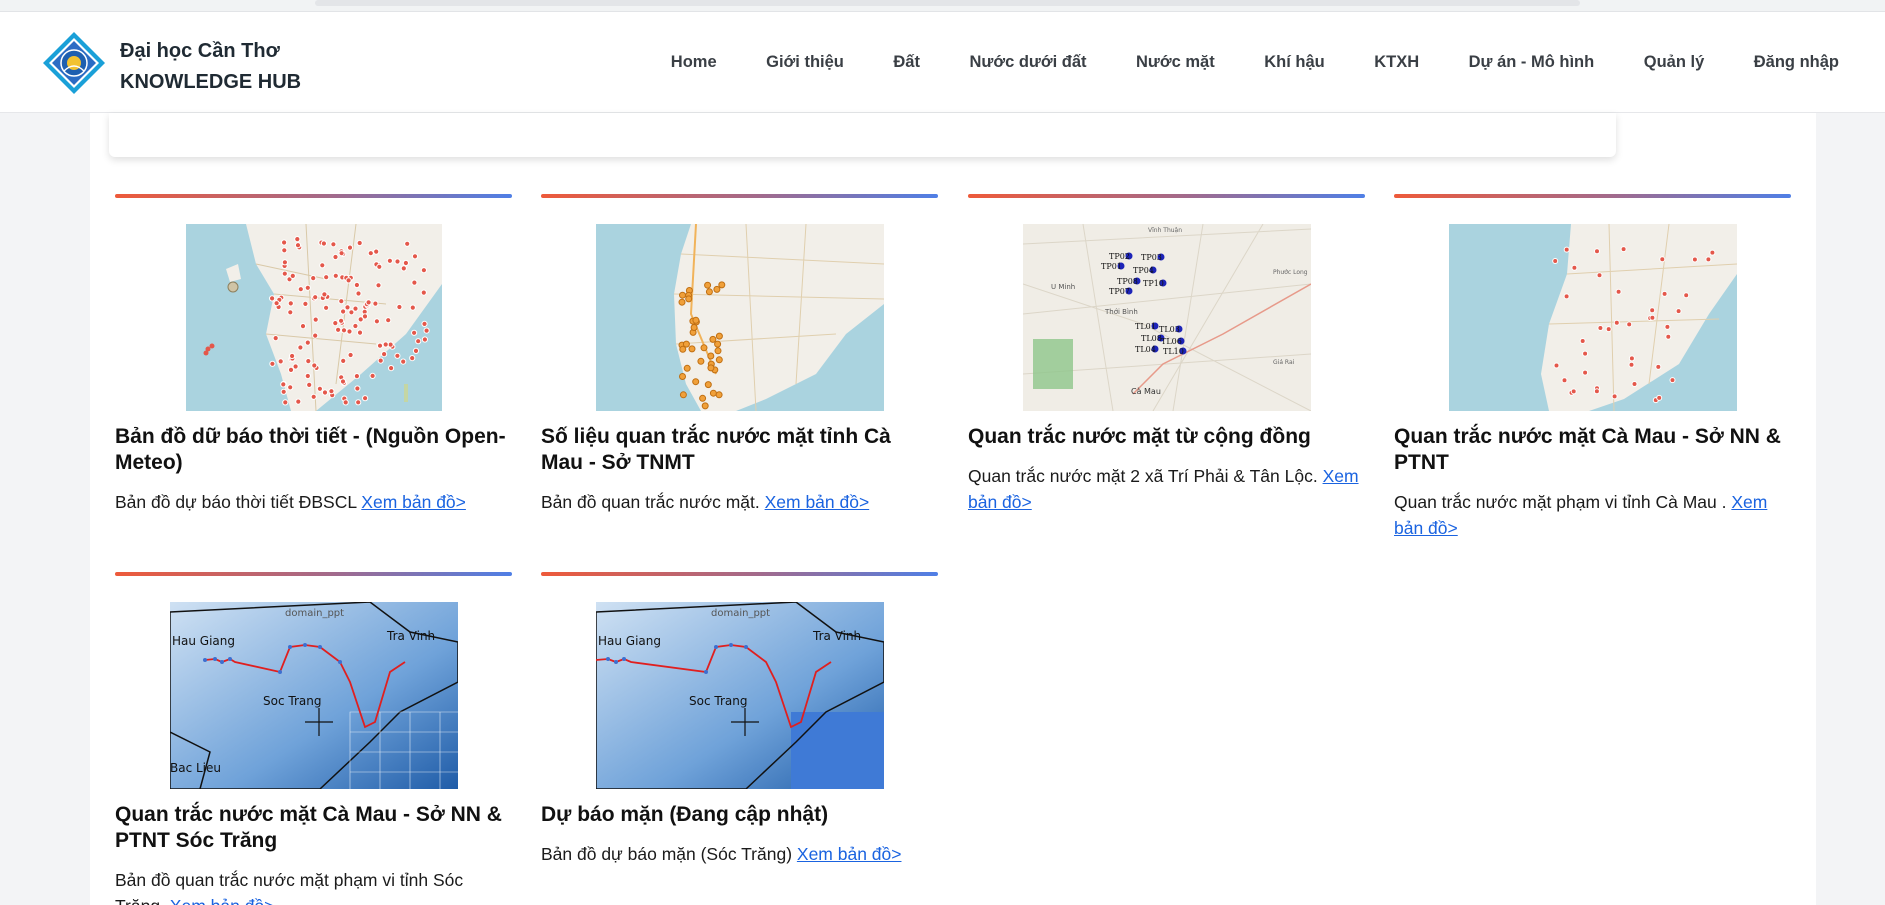 The image size is (1885, 905). Describe the element at coordinates (1151, 338) in the screenshot. I see `station-label: TL08` at that location.